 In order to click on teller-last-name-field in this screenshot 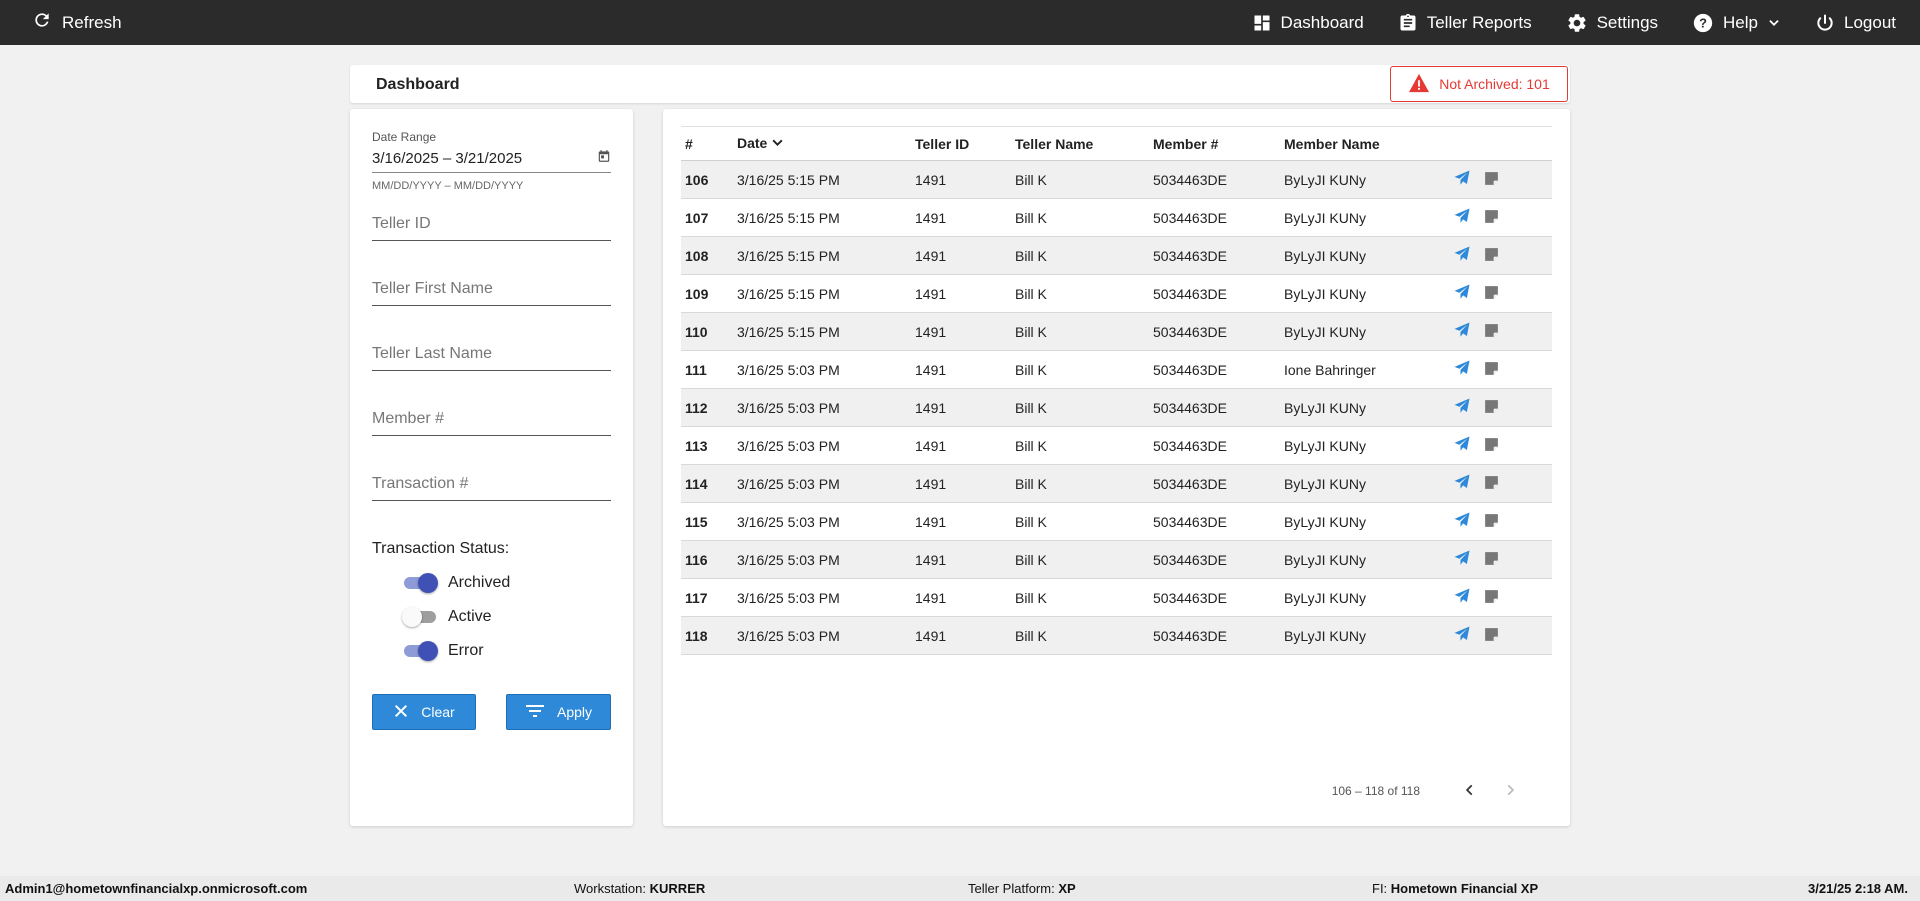, I will do `click(491, 358)`.